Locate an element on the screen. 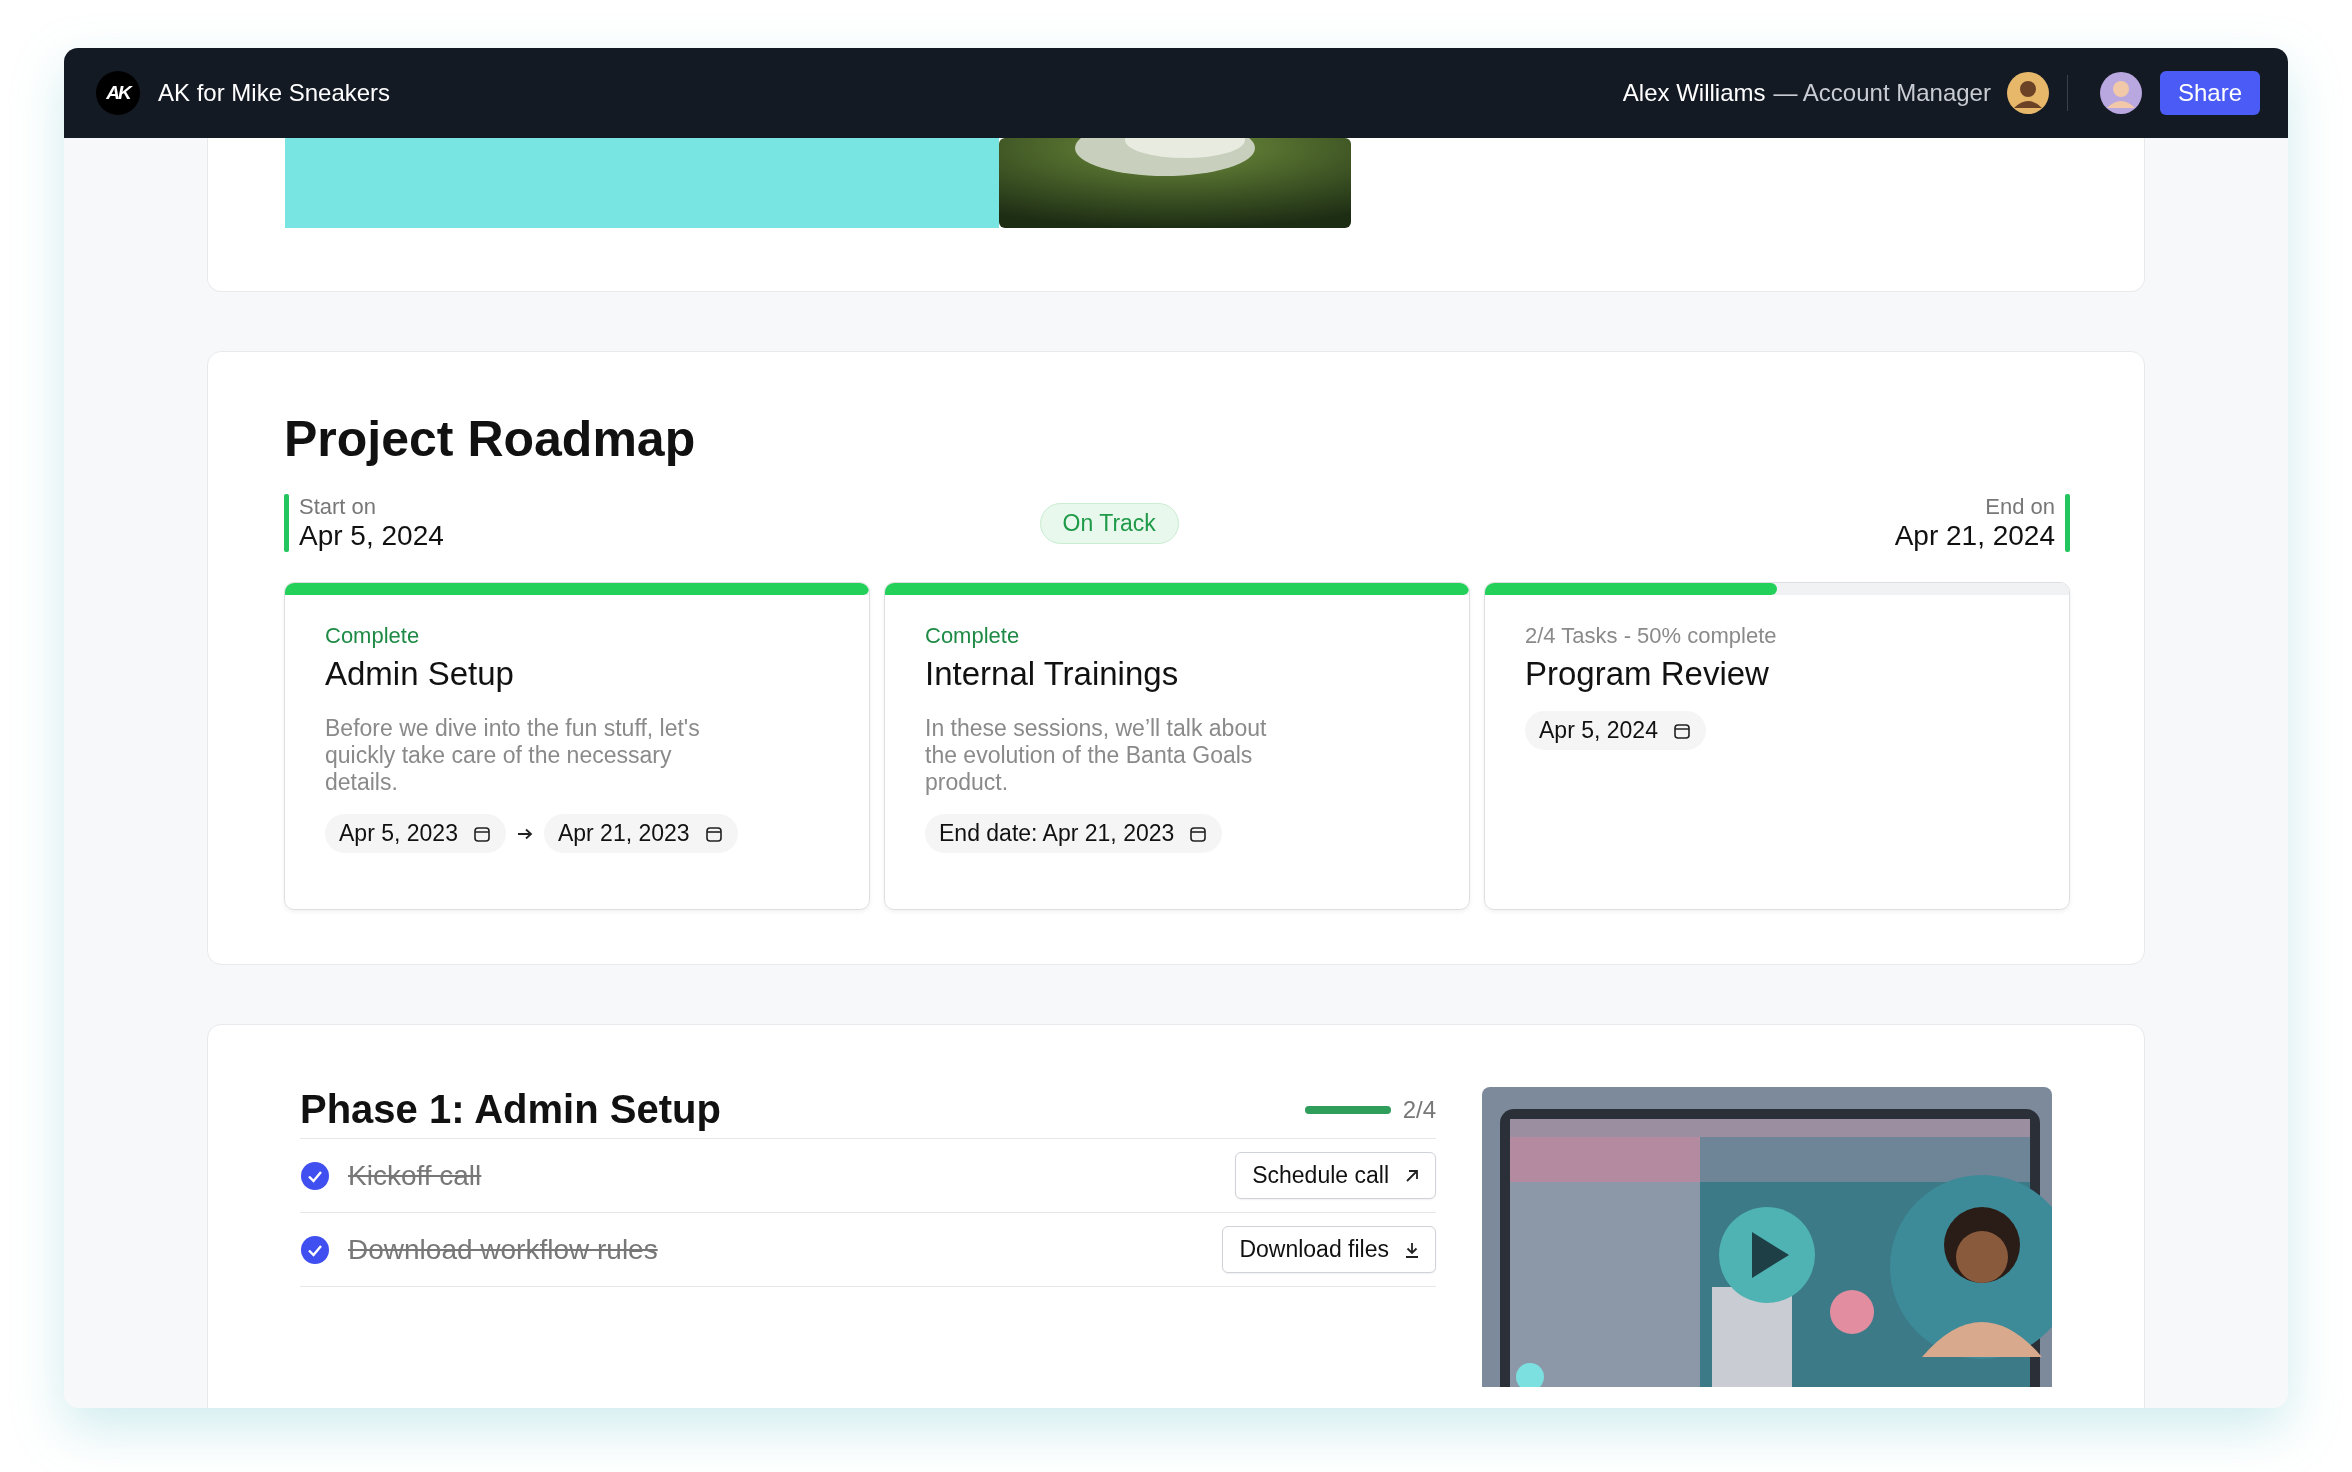 Image resolution: width=2352 pixels, height=1472 pixels. date-chip: Apr 5, 2023 is located at coordinates (415, 833).